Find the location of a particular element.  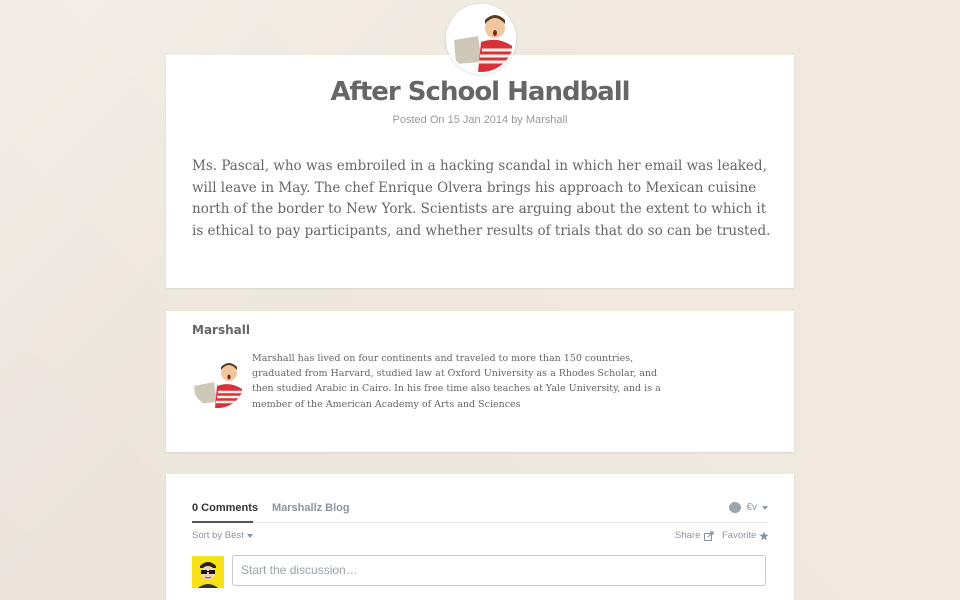

sort-dropdown: Sort by Best is located at coordinates (222, 535).